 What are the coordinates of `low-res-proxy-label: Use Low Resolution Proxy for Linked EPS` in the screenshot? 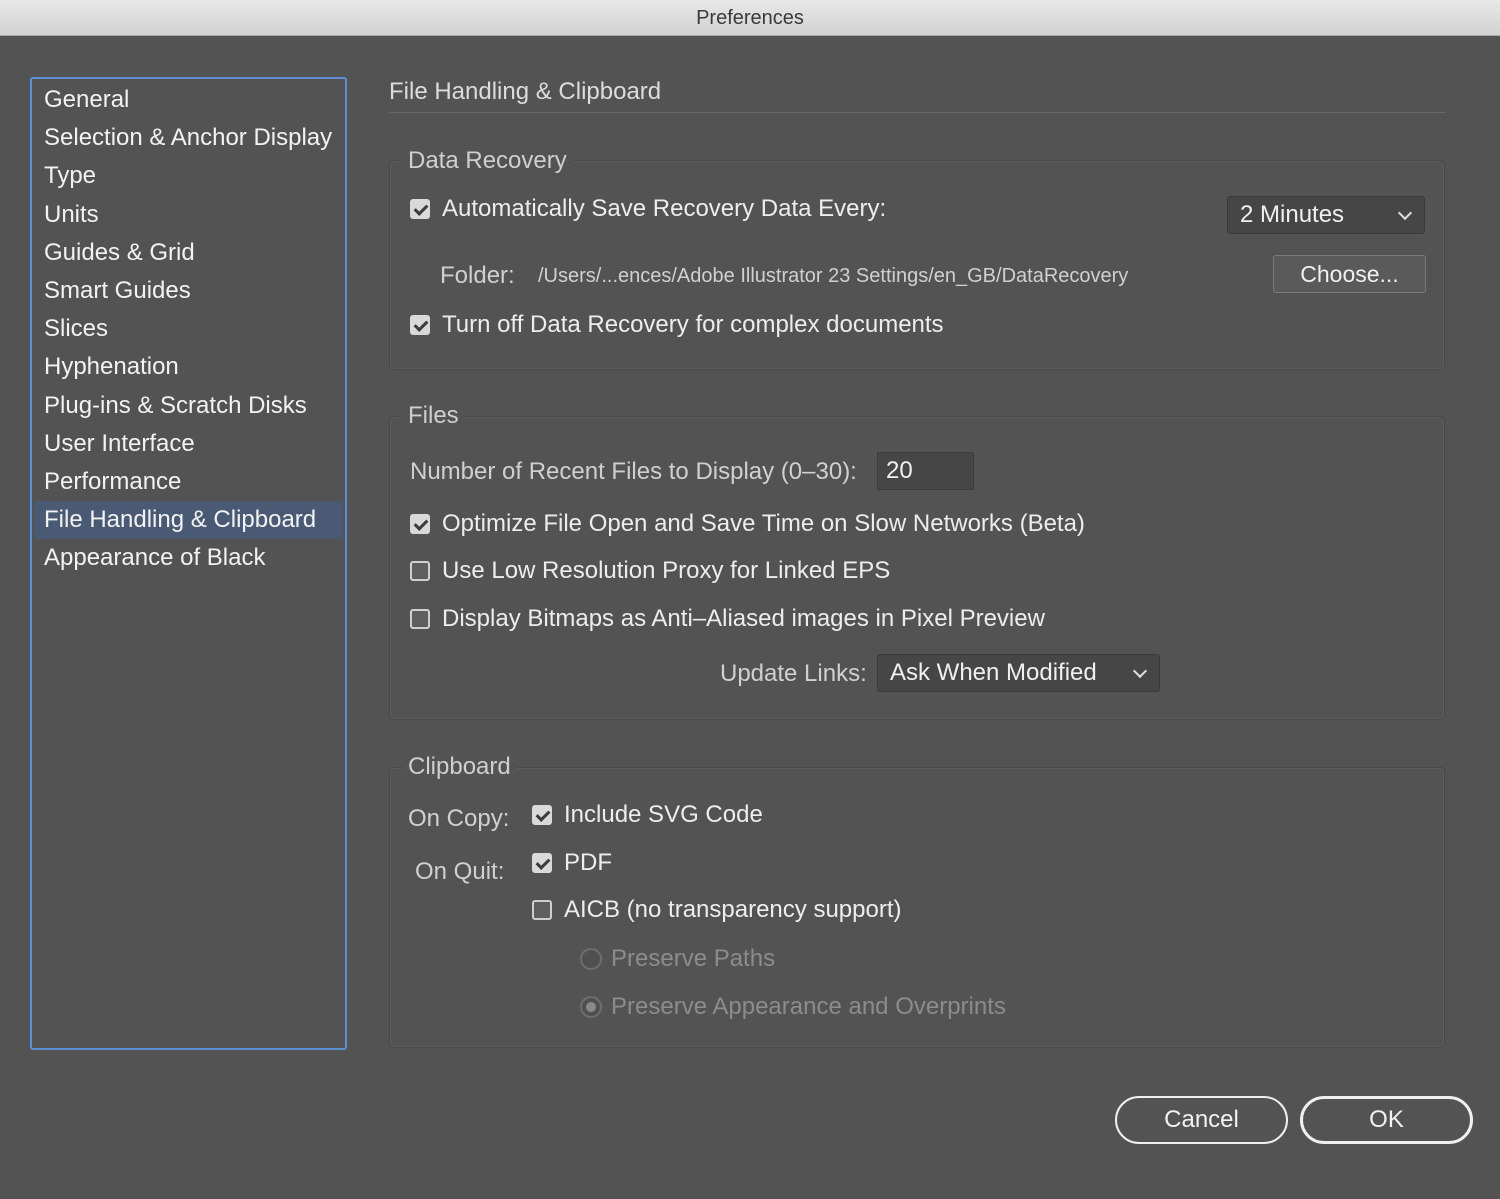 It's located at (666, 570).